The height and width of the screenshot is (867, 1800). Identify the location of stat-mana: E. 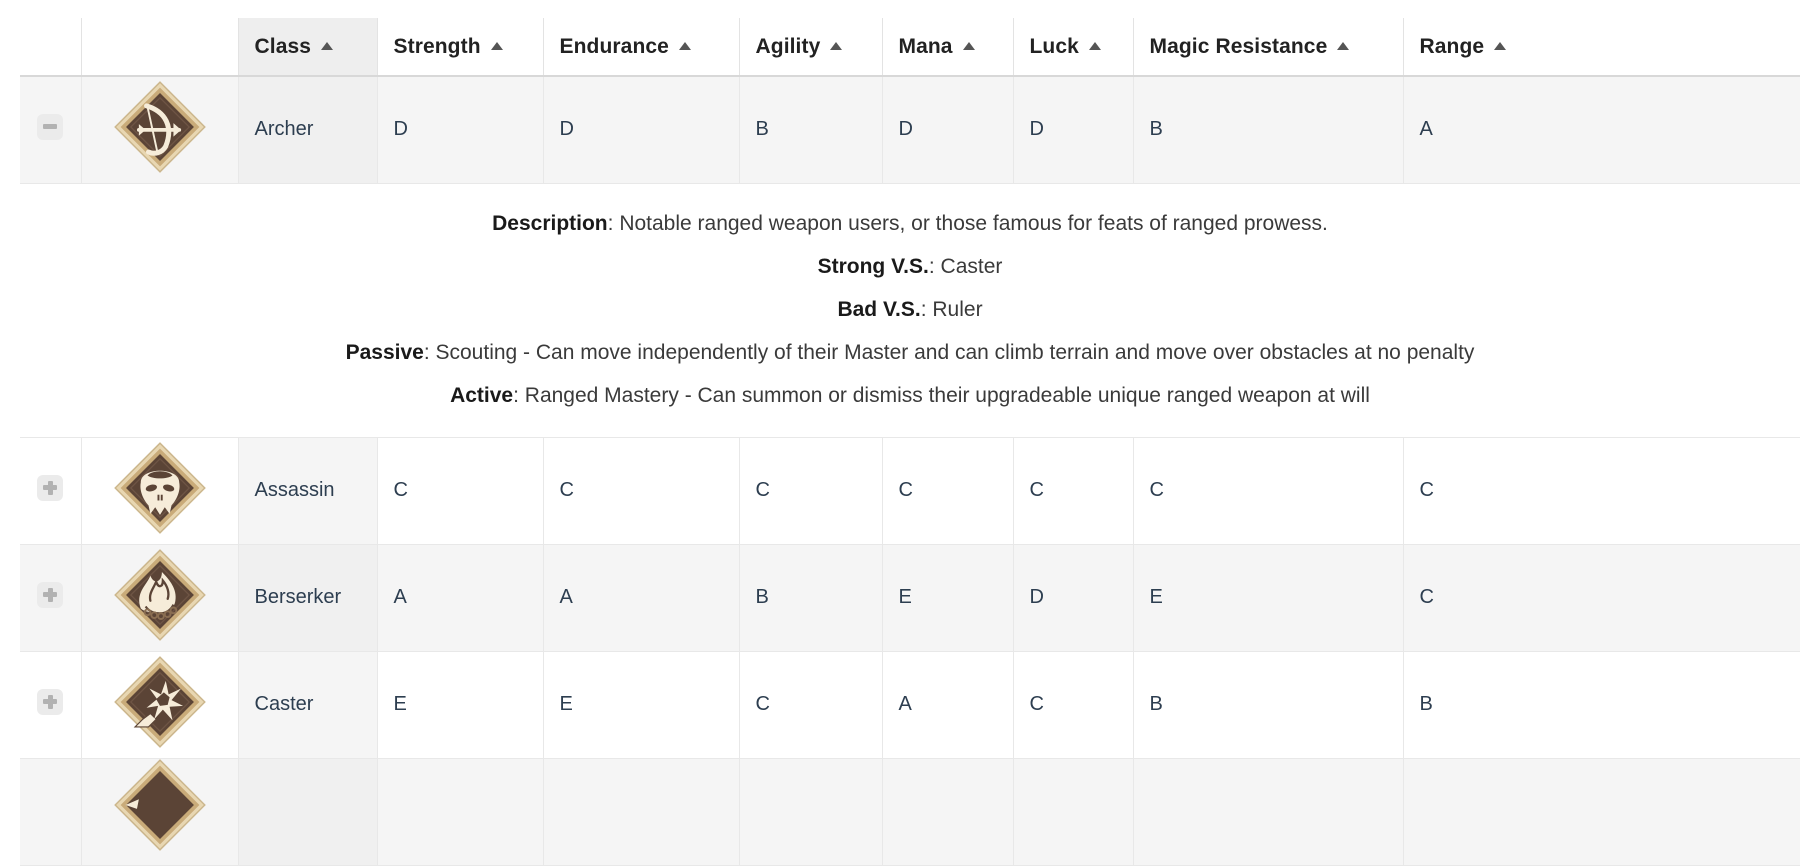
(948, 598).